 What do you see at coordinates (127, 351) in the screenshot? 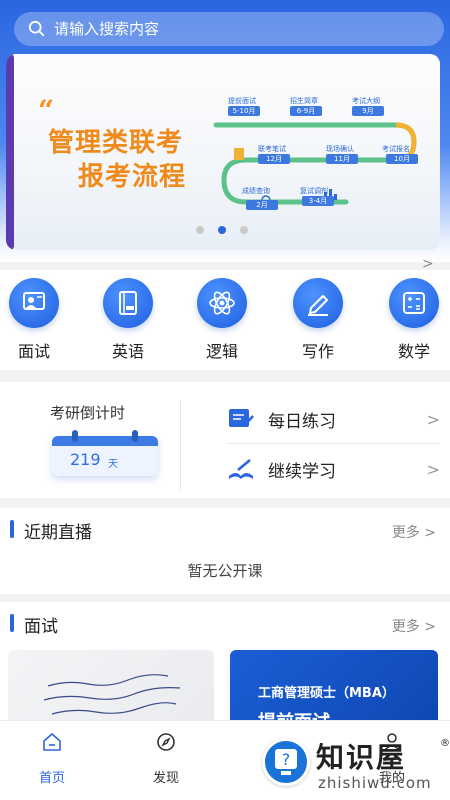
I see `category-label: 英语` at bounding box center [127, 351].